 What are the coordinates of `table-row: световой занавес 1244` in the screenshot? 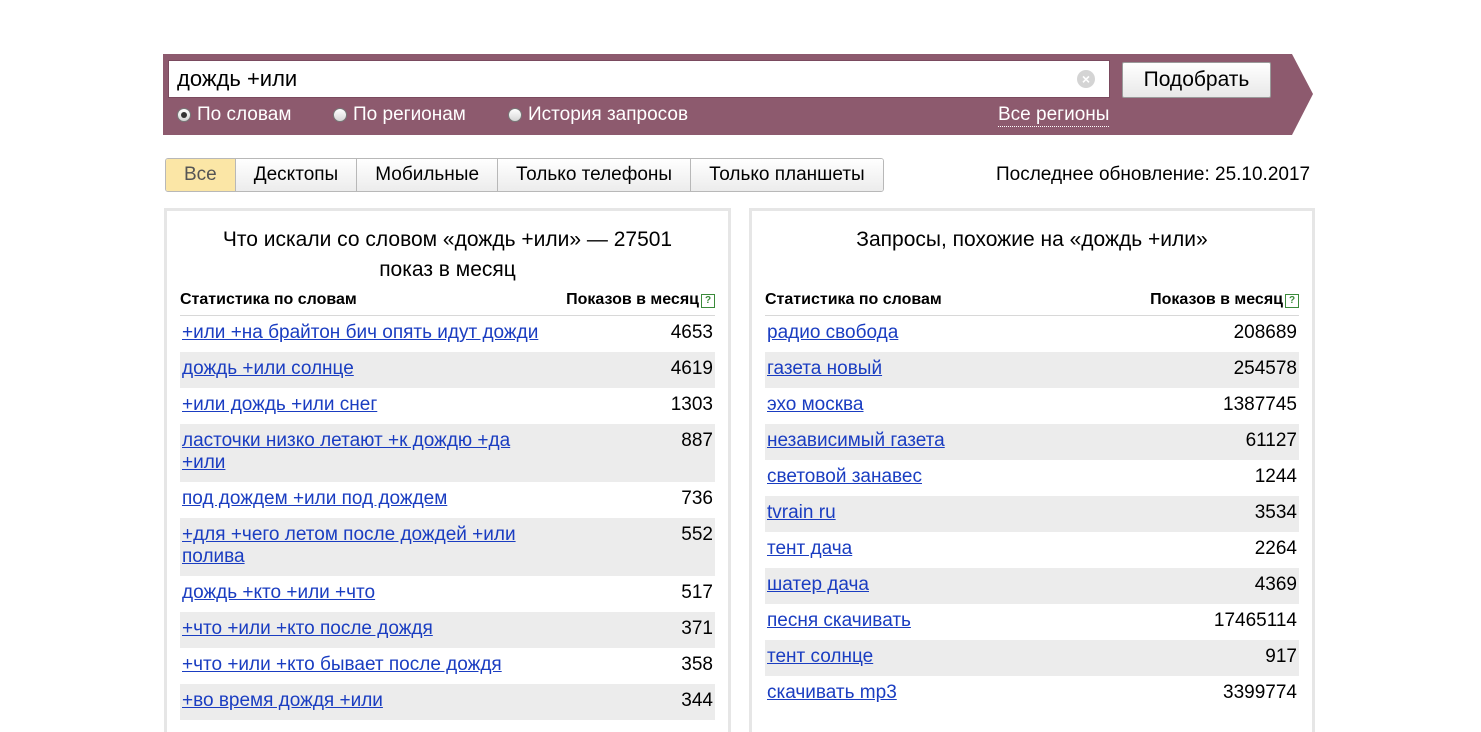 It's located at (1032, 478).